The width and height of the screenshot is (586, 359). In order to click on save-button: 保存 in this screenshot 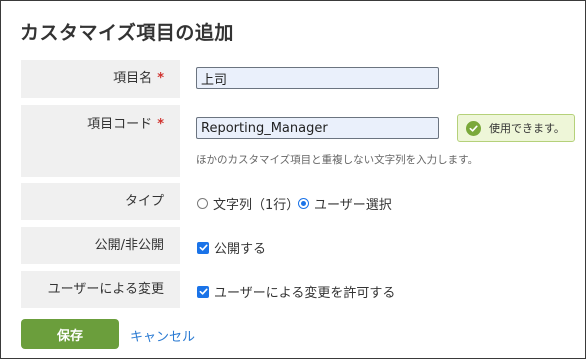, I will do `click(70, 334)`.